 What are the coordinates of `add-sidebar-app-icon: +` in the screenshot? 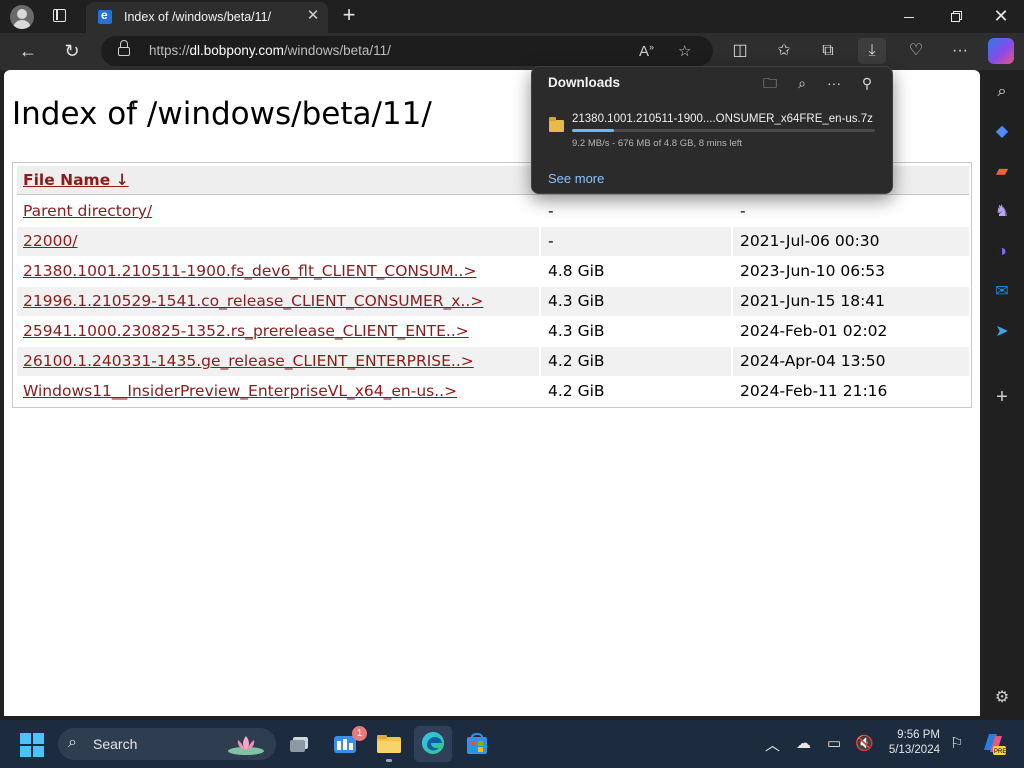 It's located at (1002, 397).